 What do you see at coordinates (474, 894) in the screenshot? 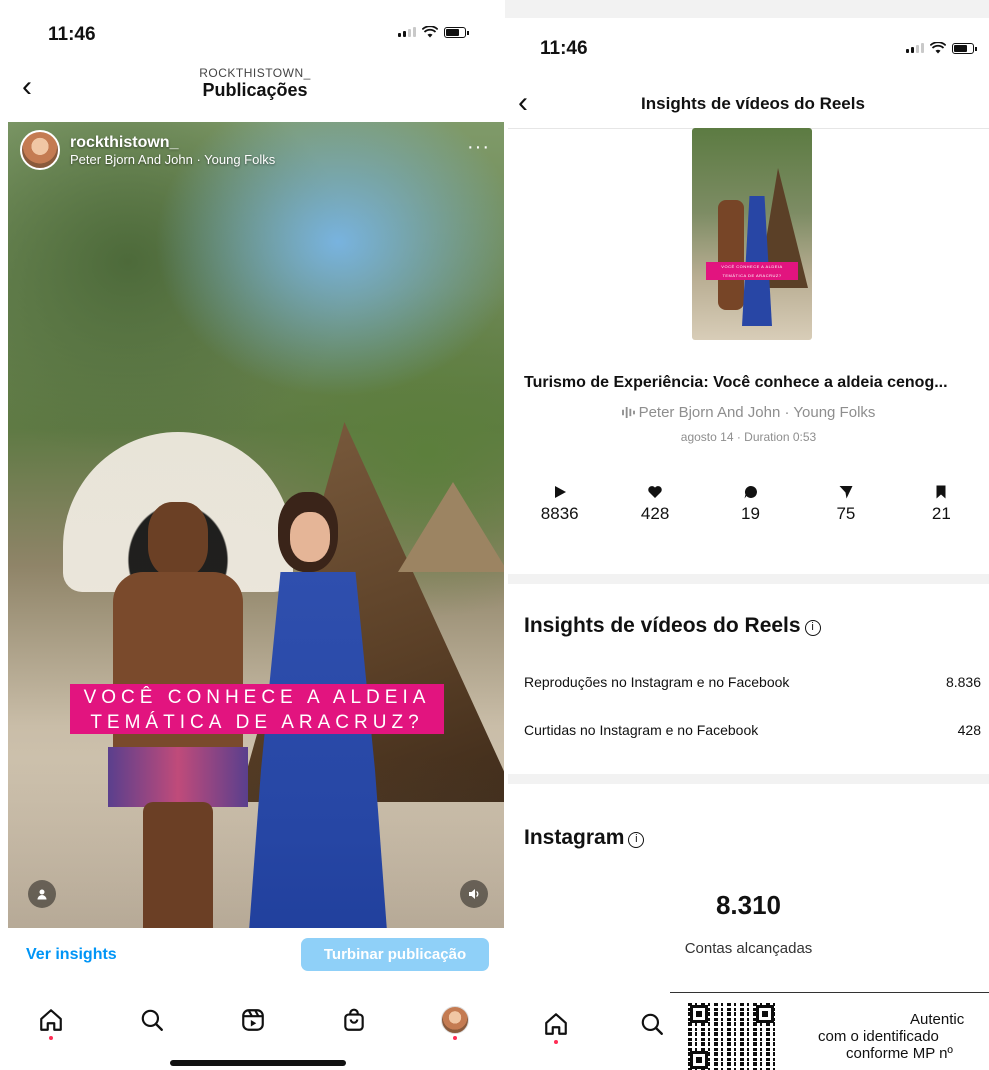
I see `volume-icon` at bounding box center [474, 894].